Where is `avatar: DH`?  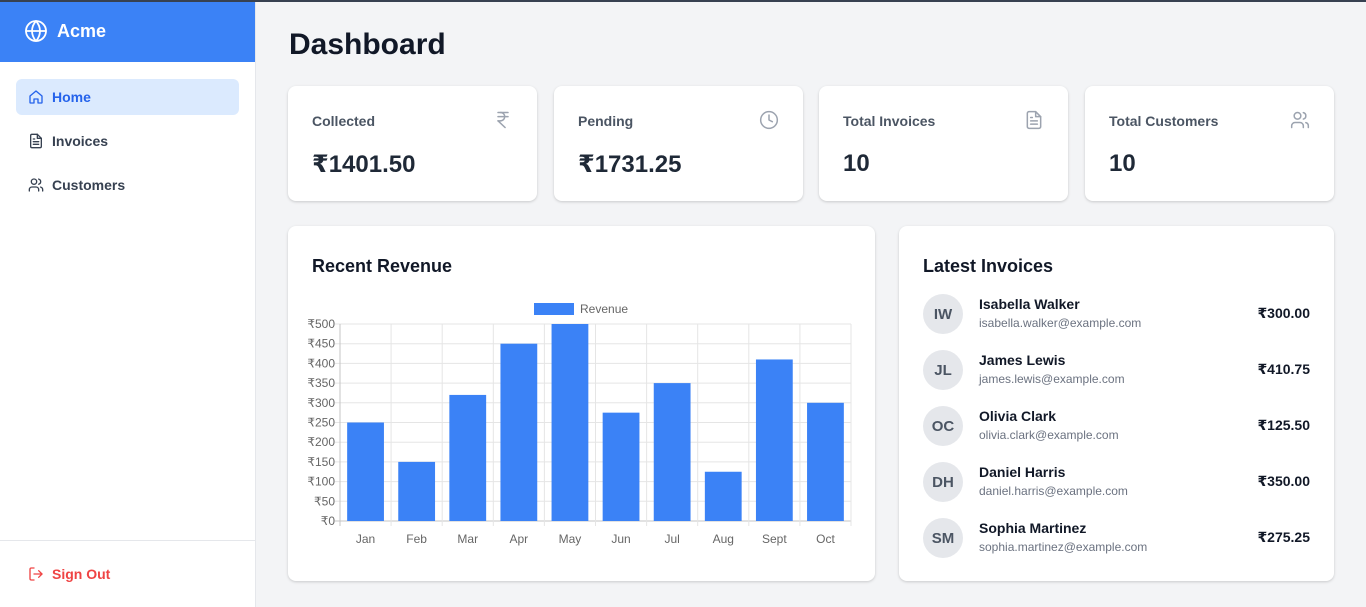 avatar: DH is located at coordinates (943, 482).